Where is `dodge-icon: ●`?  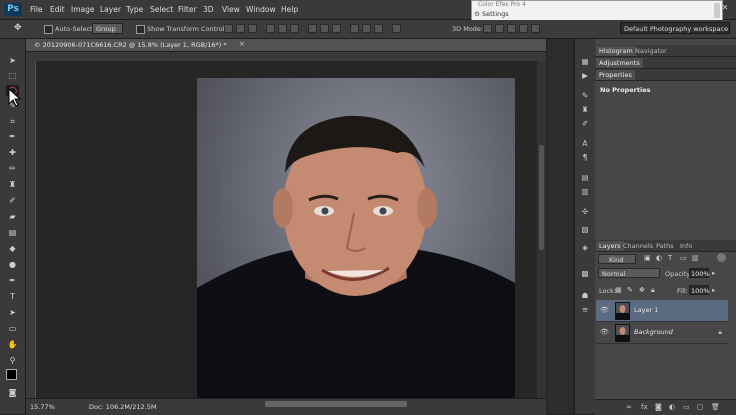 dodge-icon: ● is located at coordinates (12, 264).